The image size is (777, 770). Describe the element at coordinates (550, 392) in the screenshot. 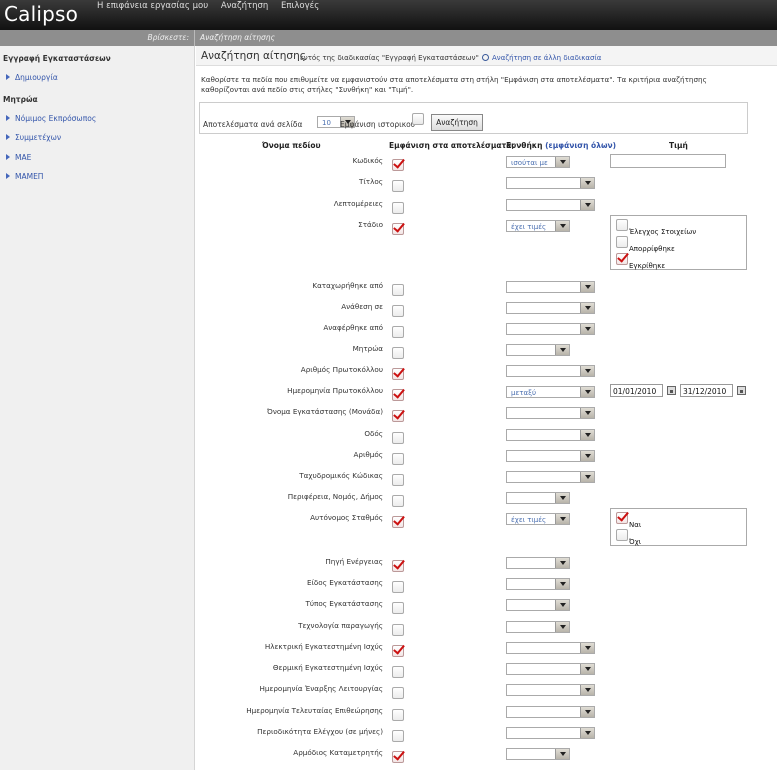

I see `condition-select: μεταξύ` at that location.